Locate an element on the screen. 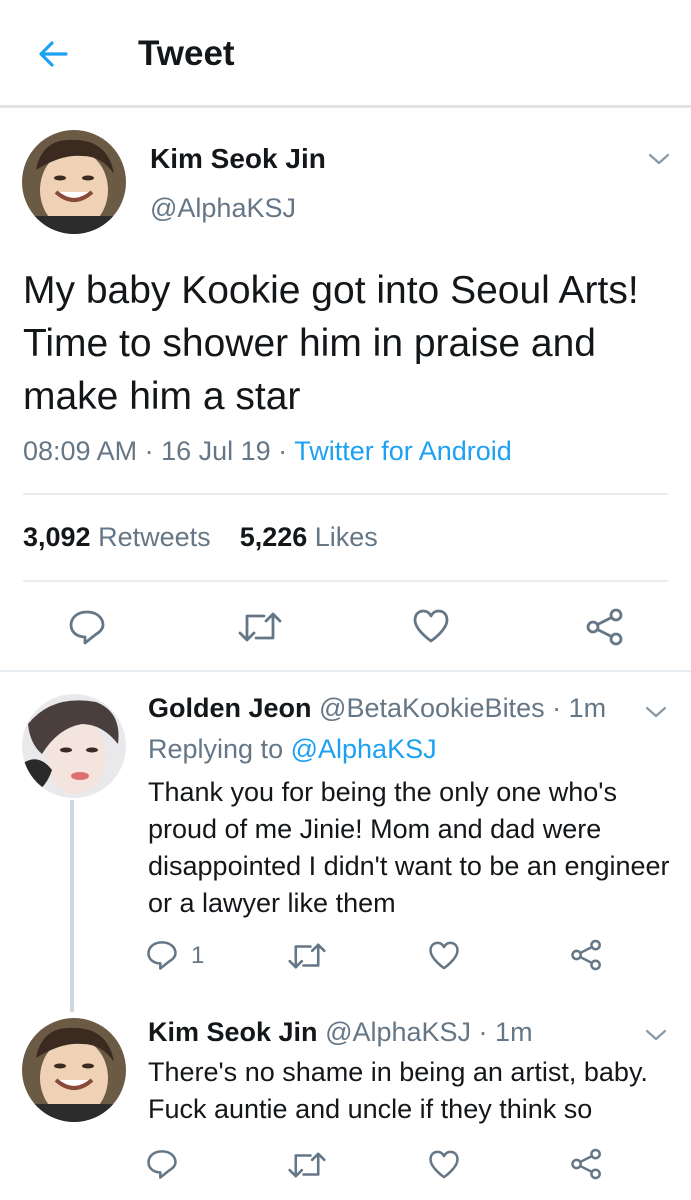 The image size is (691, 1200). tweet-stats: 3,092 Retweets 5,226 Likes is located at coordinates (200, 537).